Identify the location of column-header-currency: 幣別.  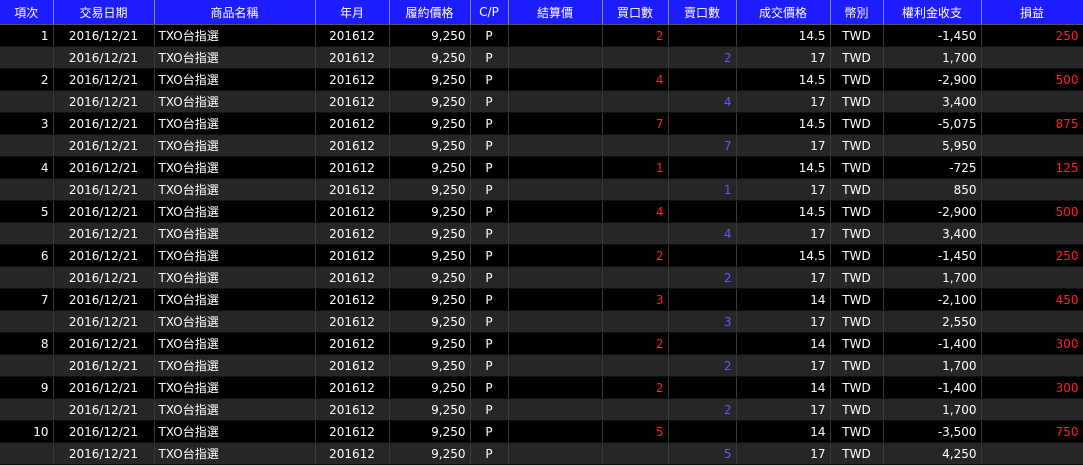
(857, 12).